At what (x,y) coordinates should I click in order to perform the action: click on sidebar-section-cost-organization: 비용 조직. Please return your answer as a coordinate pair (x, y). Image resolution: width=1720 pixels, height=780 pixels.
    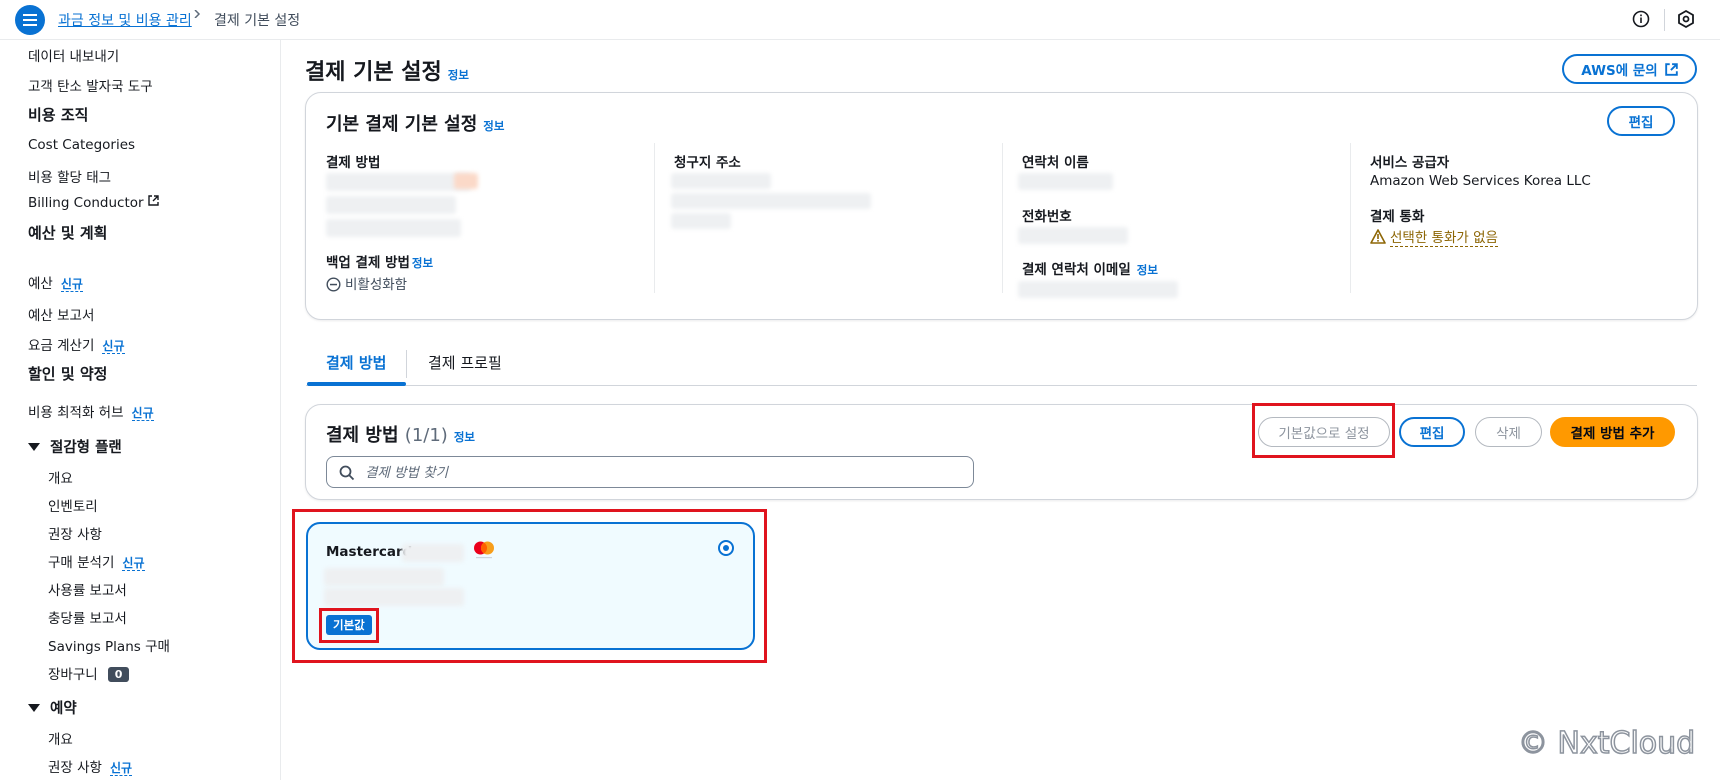
    Looking at the image, I should click on (58, 114).